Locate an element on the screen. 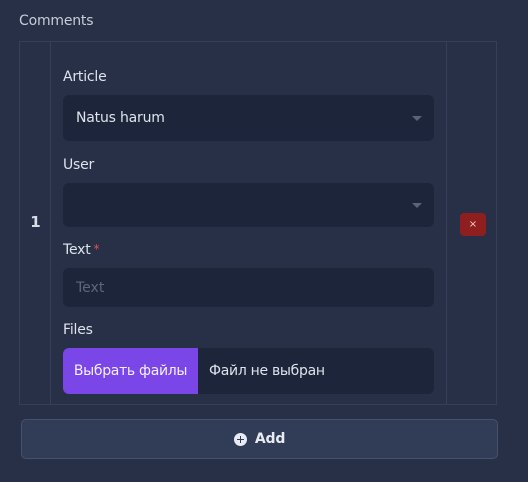 This screenshot has height=482, width=528. article-select-value: Natus harum is located at coordinates (120, 118).